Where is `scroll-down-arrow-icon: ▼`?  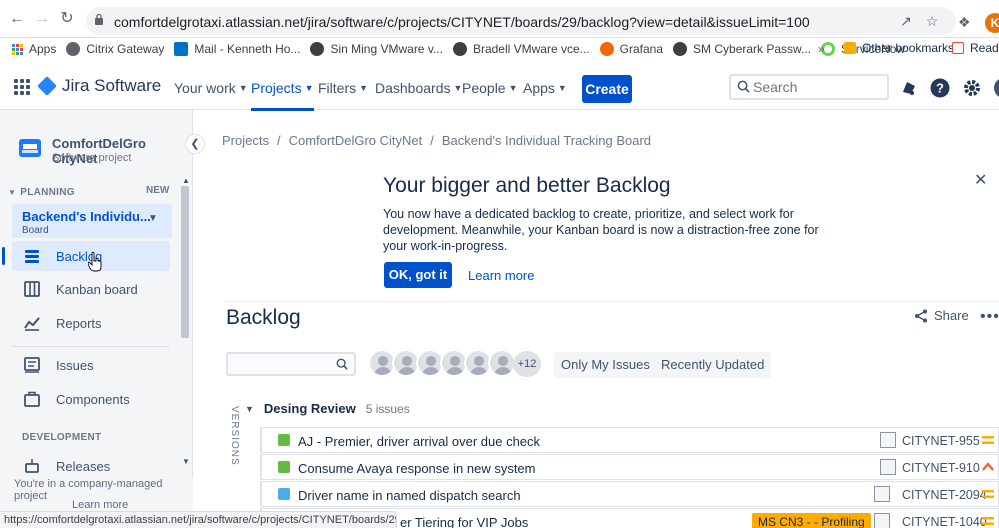 scroll-down-arrow-icon: ▼ is located at coordinates (186, 461).